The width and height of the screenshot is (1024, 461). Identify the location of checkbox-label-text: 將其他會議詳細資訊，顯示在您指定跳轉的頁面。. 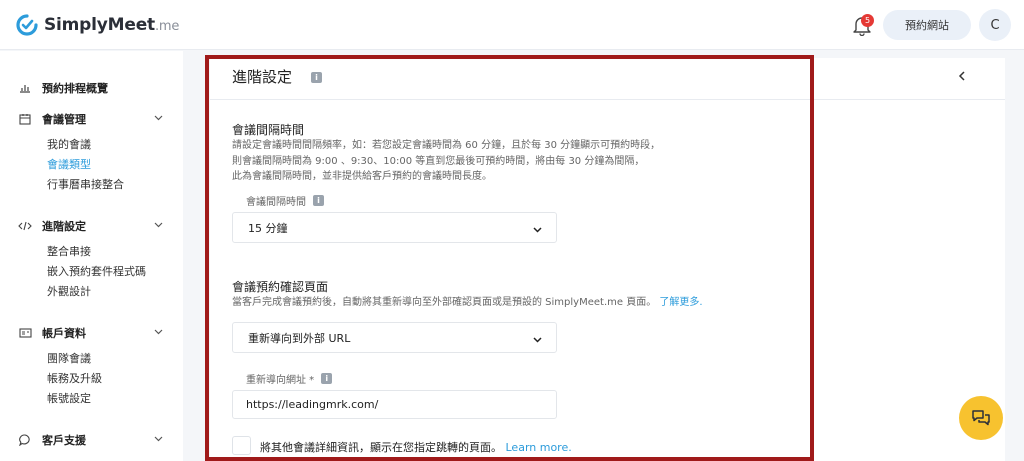
(381, 447).